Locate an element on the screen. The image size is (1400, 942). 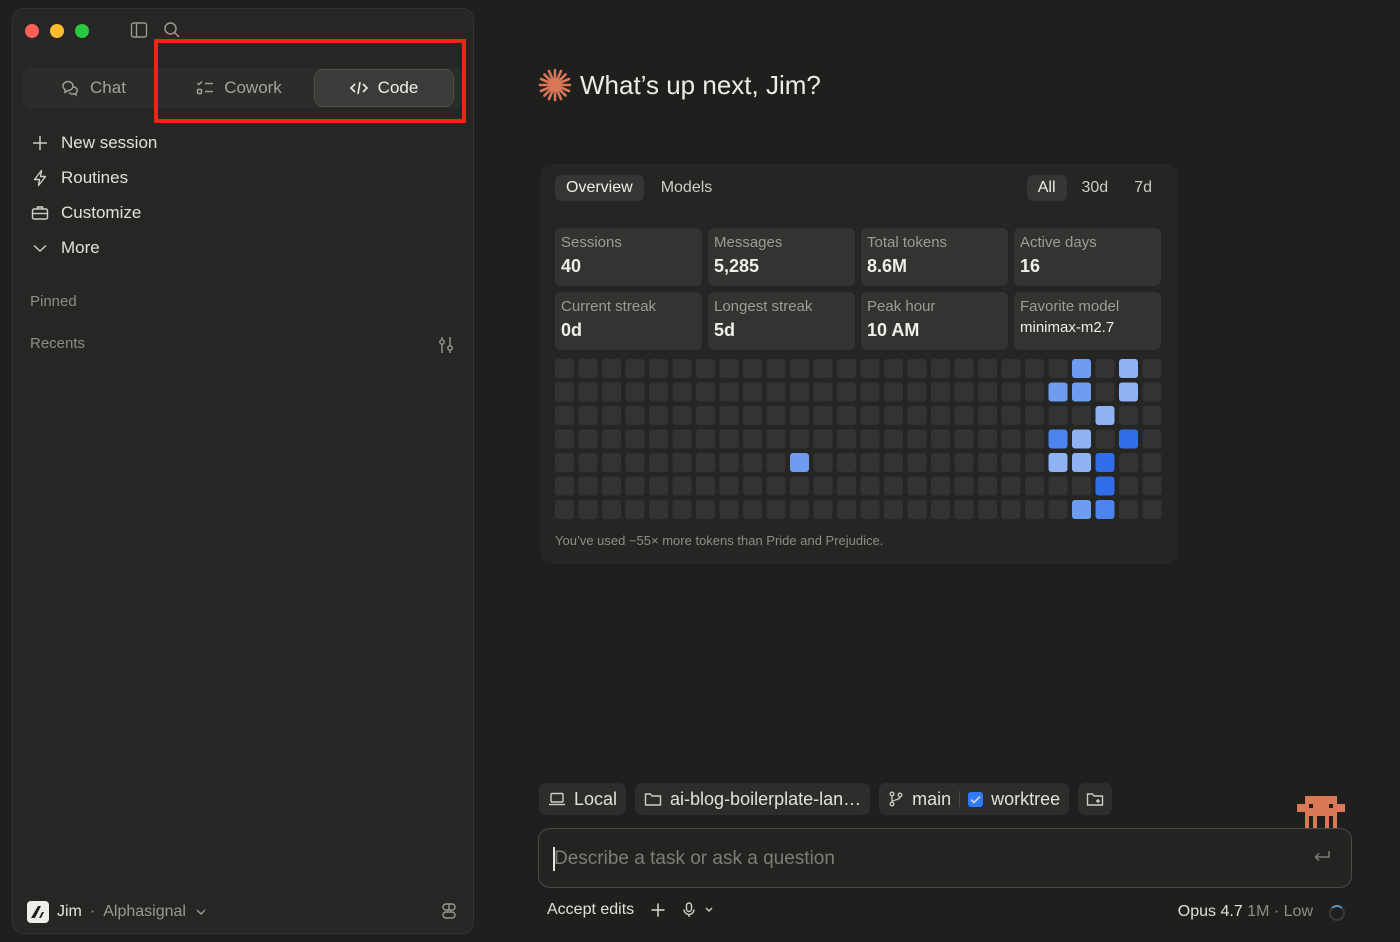
worktree-label: worktree is located at coordinates (1026, 798).